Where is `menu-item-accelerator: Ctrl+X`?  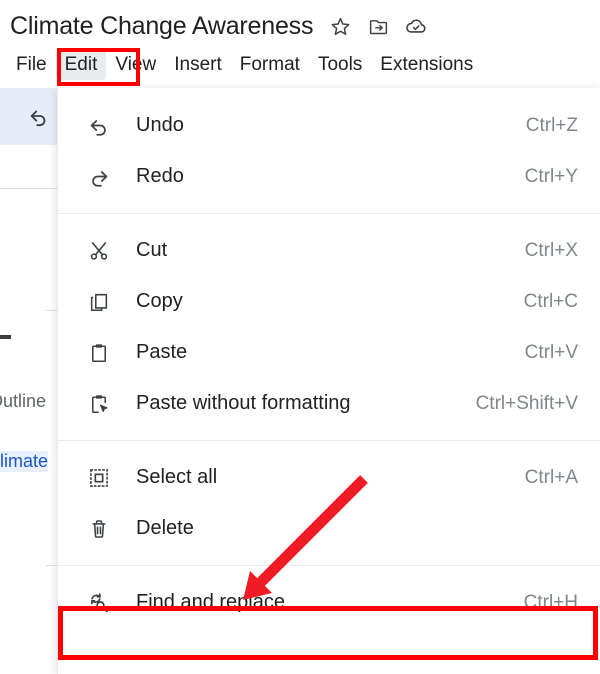 menu-item-accelerator: Ctrl+X is located at coordinates (551, 250).